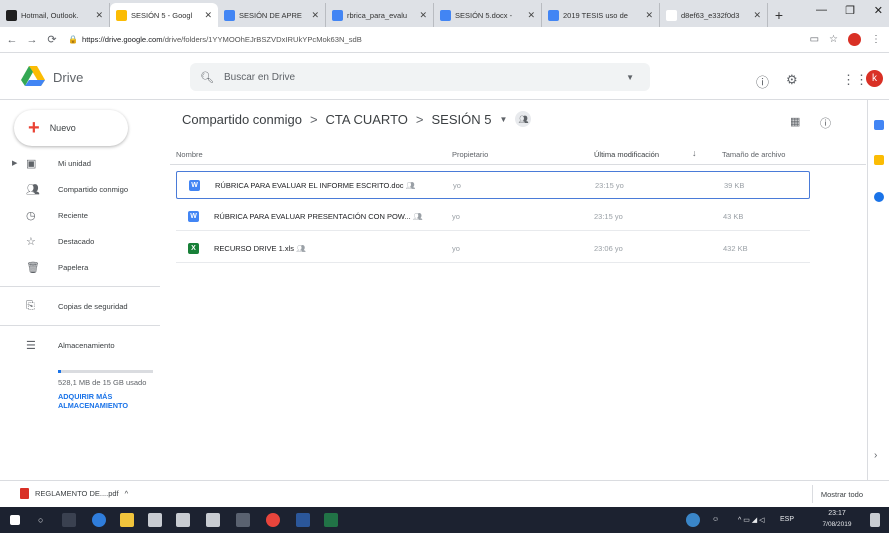 The image size is (889, 533). I want to click on tab-title: 2019 TESIS uso de, so click(595, 15).